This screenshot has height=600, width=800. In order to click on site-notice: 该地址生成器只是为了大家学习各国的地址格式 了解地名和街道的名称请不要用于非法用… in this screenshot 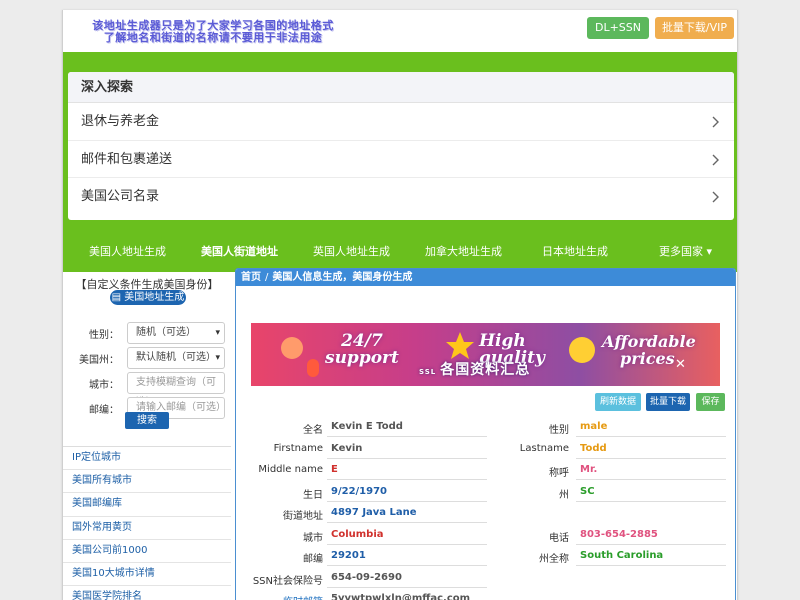, I will do `click(213, 32)`.